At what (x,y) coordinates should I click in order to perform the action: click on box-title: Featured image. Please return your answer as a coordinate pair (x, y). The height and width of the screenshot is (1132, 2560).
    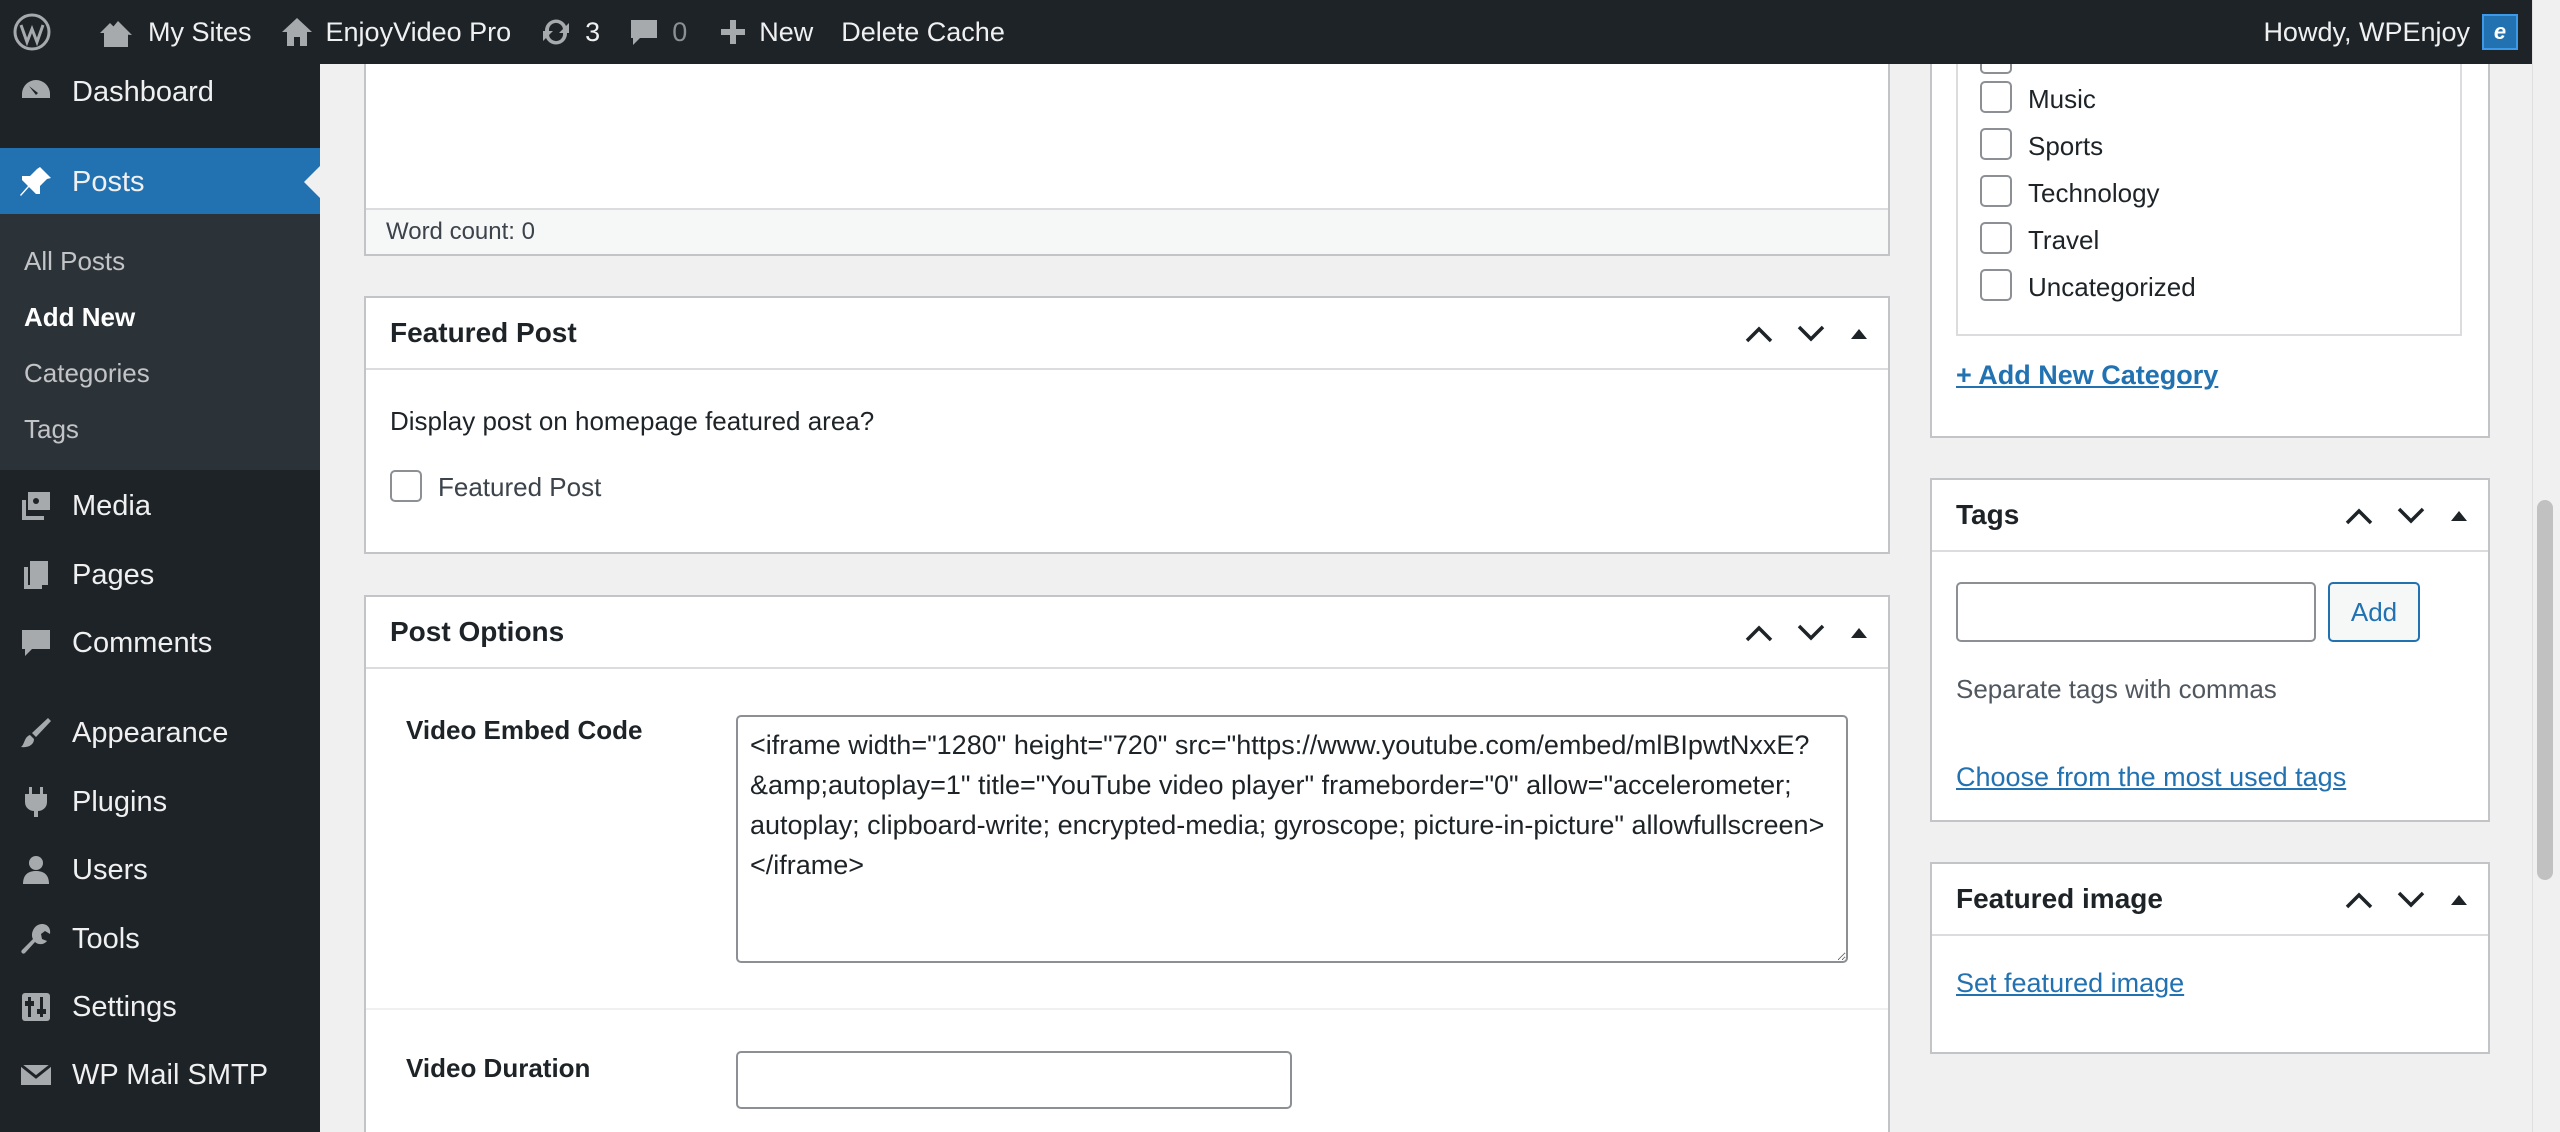
    Looking at the image, I should click on (2059, 898).